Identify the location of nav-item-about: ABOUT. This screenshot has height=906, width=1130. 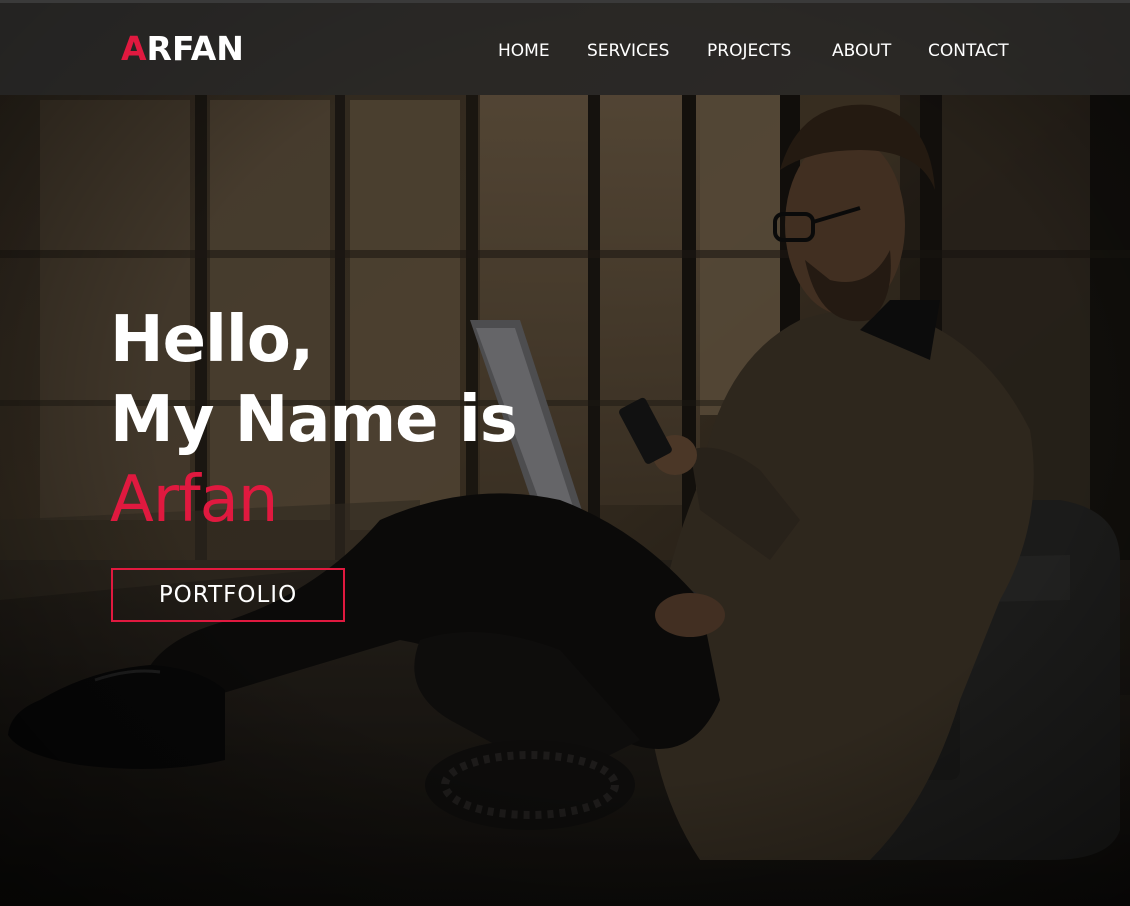
(861, 51).